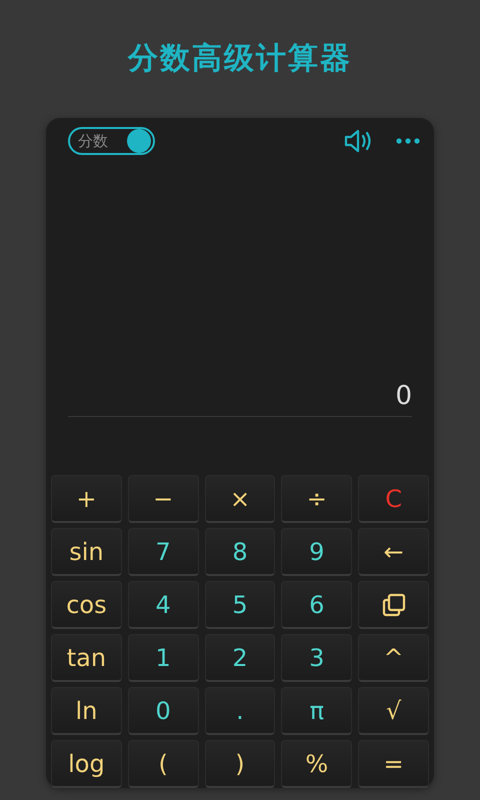  I want to click on calculator-key: 0, so click(163, 711).